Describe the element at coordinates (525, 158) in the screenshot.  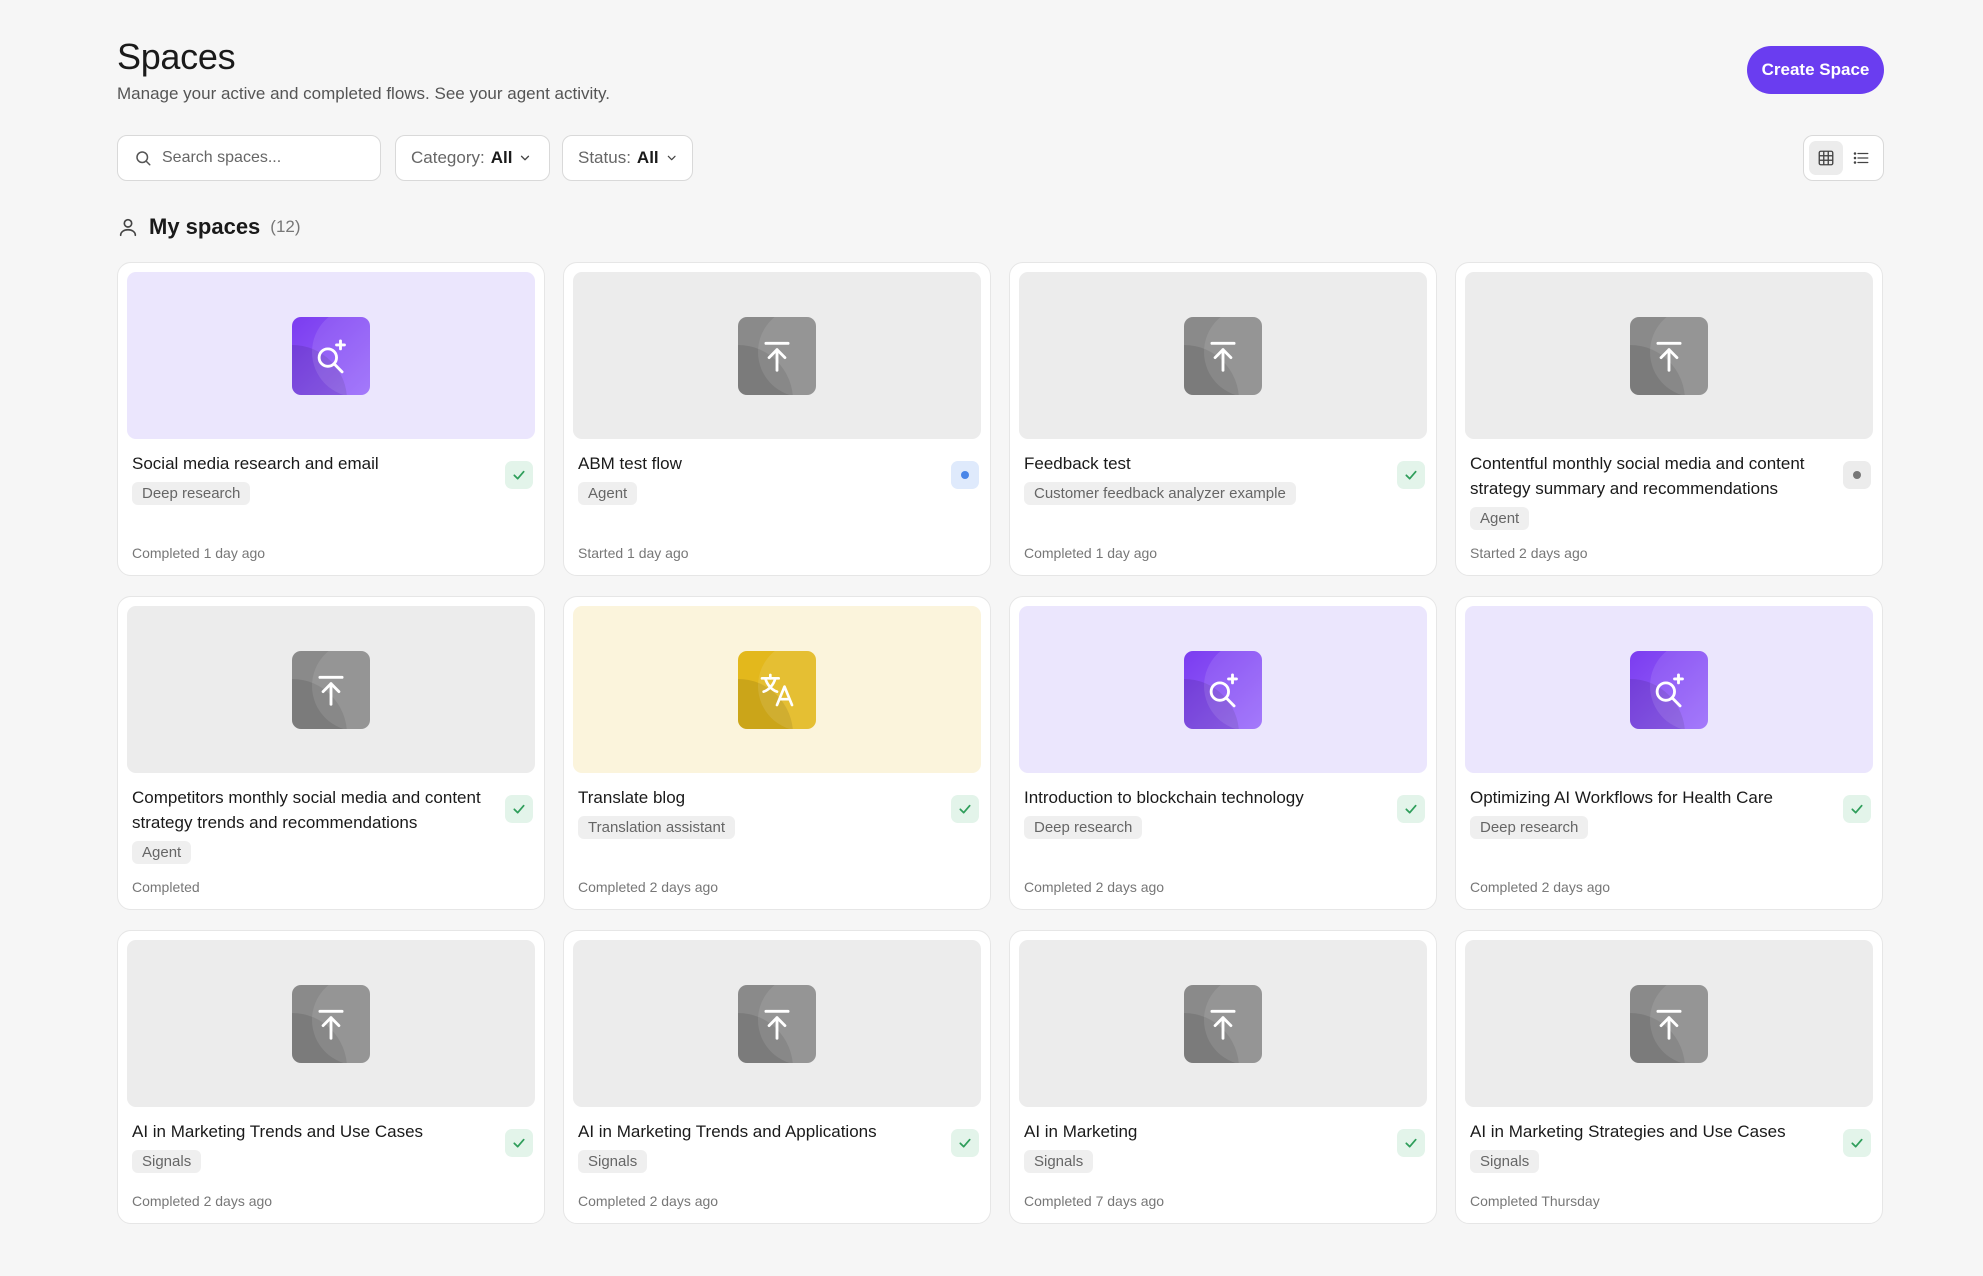
I see `chevron-down-icon` at that location.